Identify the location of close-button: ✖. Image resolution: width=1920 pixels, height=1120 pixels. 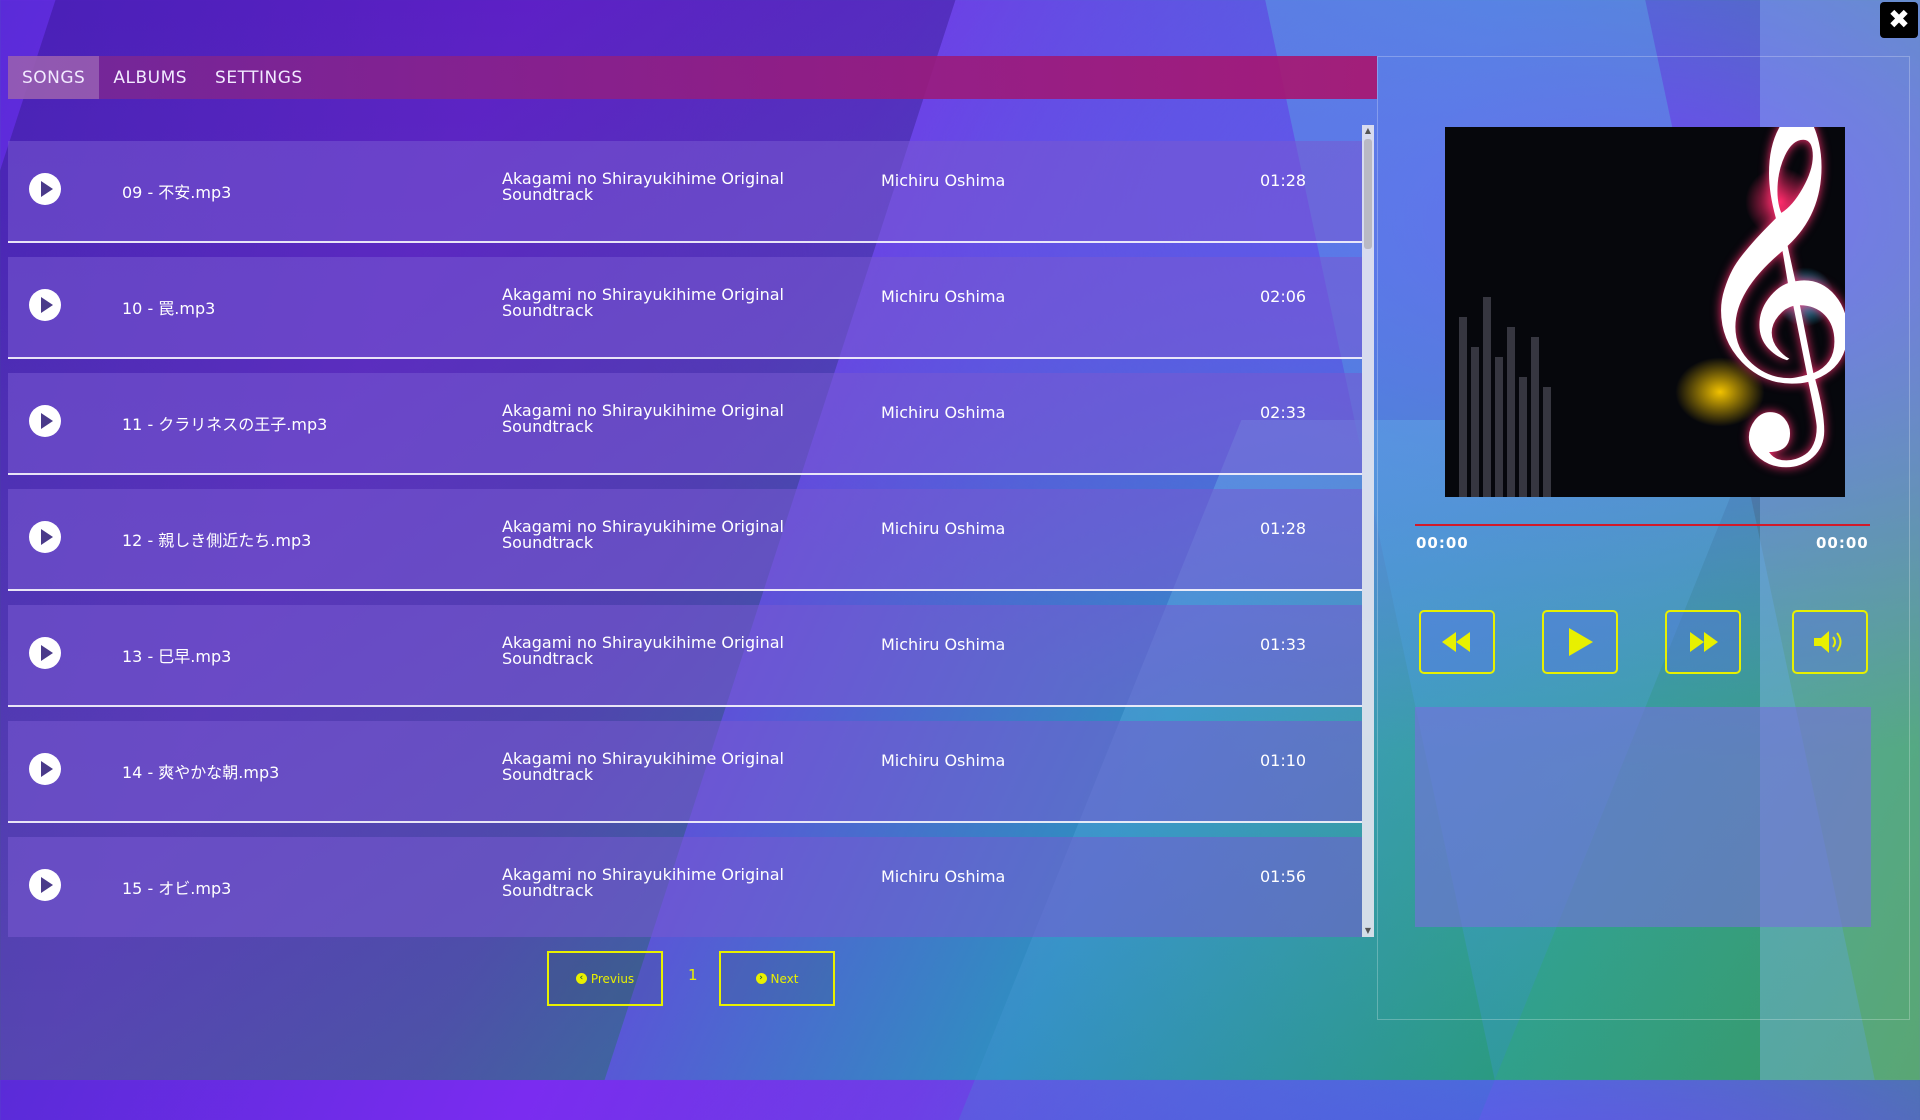
(1899, 20).